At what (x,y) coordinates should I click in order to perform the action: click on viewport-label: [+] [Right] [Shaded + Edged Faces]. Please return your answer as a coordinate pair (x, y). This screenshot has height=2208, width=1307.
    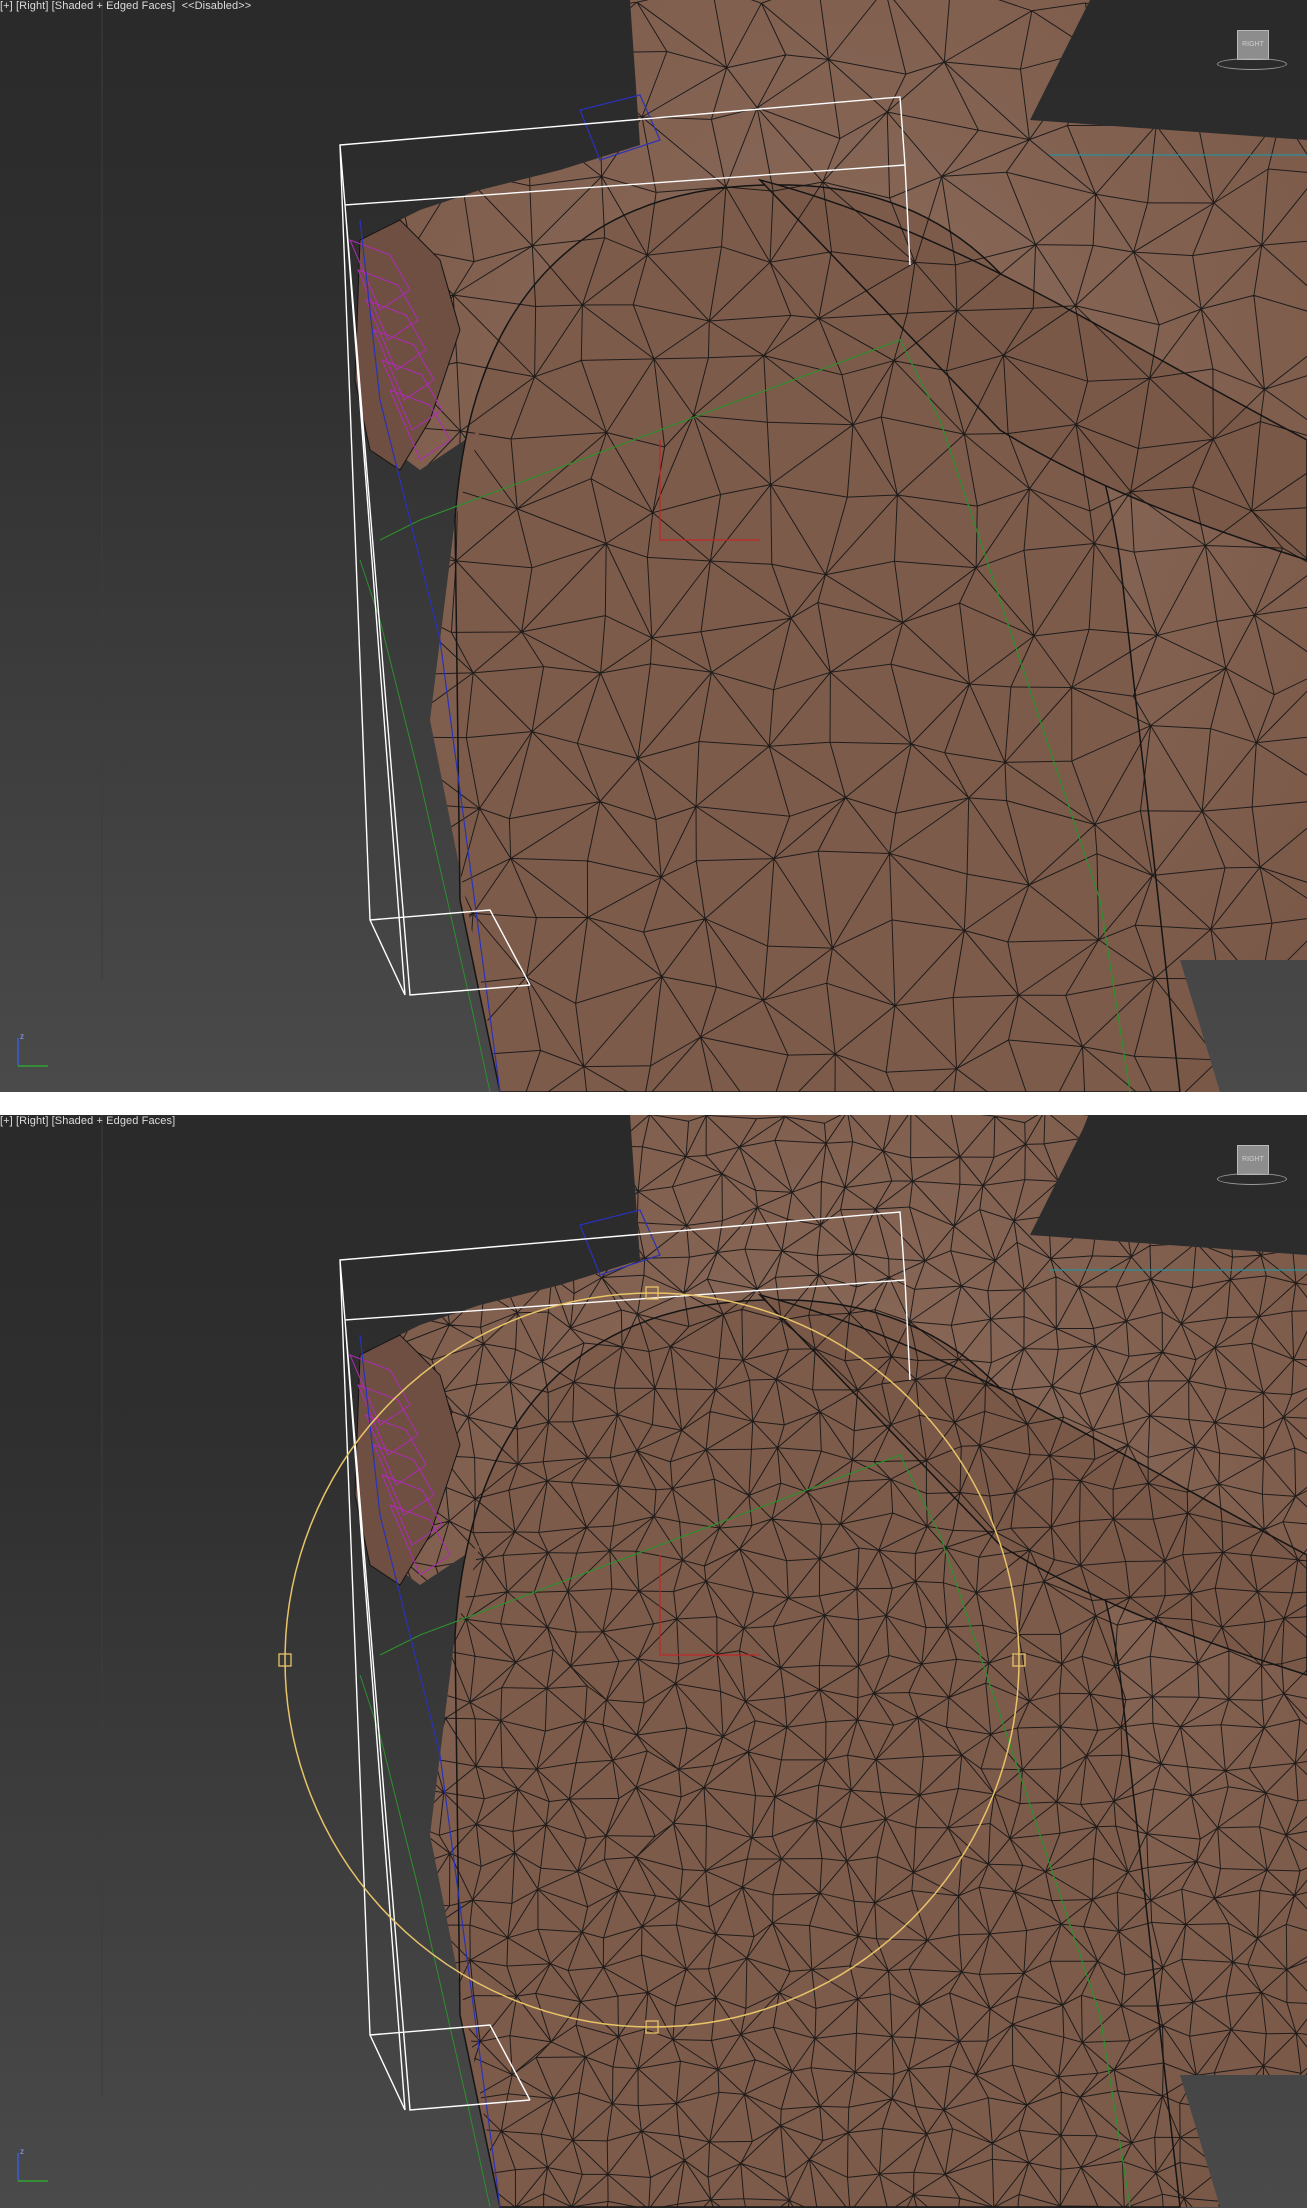
    Looking at the image, I should click on (87, 1121).